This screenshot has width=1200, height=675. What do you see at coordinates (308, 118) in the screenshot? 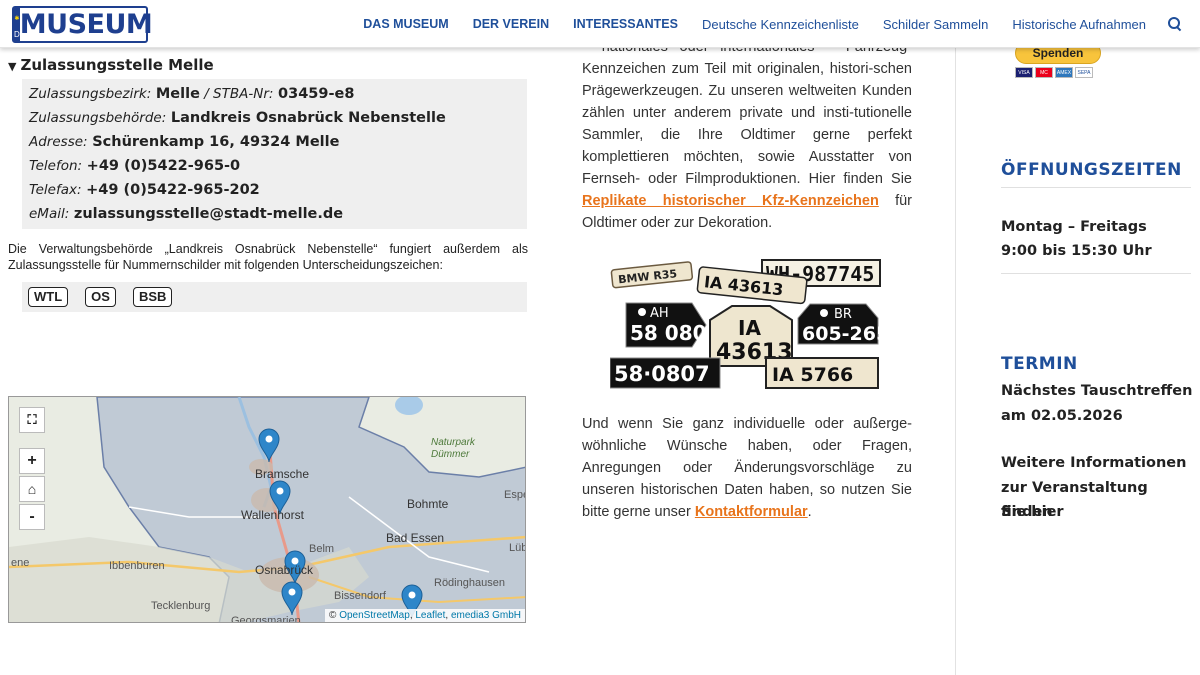
I see `info-value: Landkreis Osnabrück Nebenstelle` at bounding box center [308, 118].